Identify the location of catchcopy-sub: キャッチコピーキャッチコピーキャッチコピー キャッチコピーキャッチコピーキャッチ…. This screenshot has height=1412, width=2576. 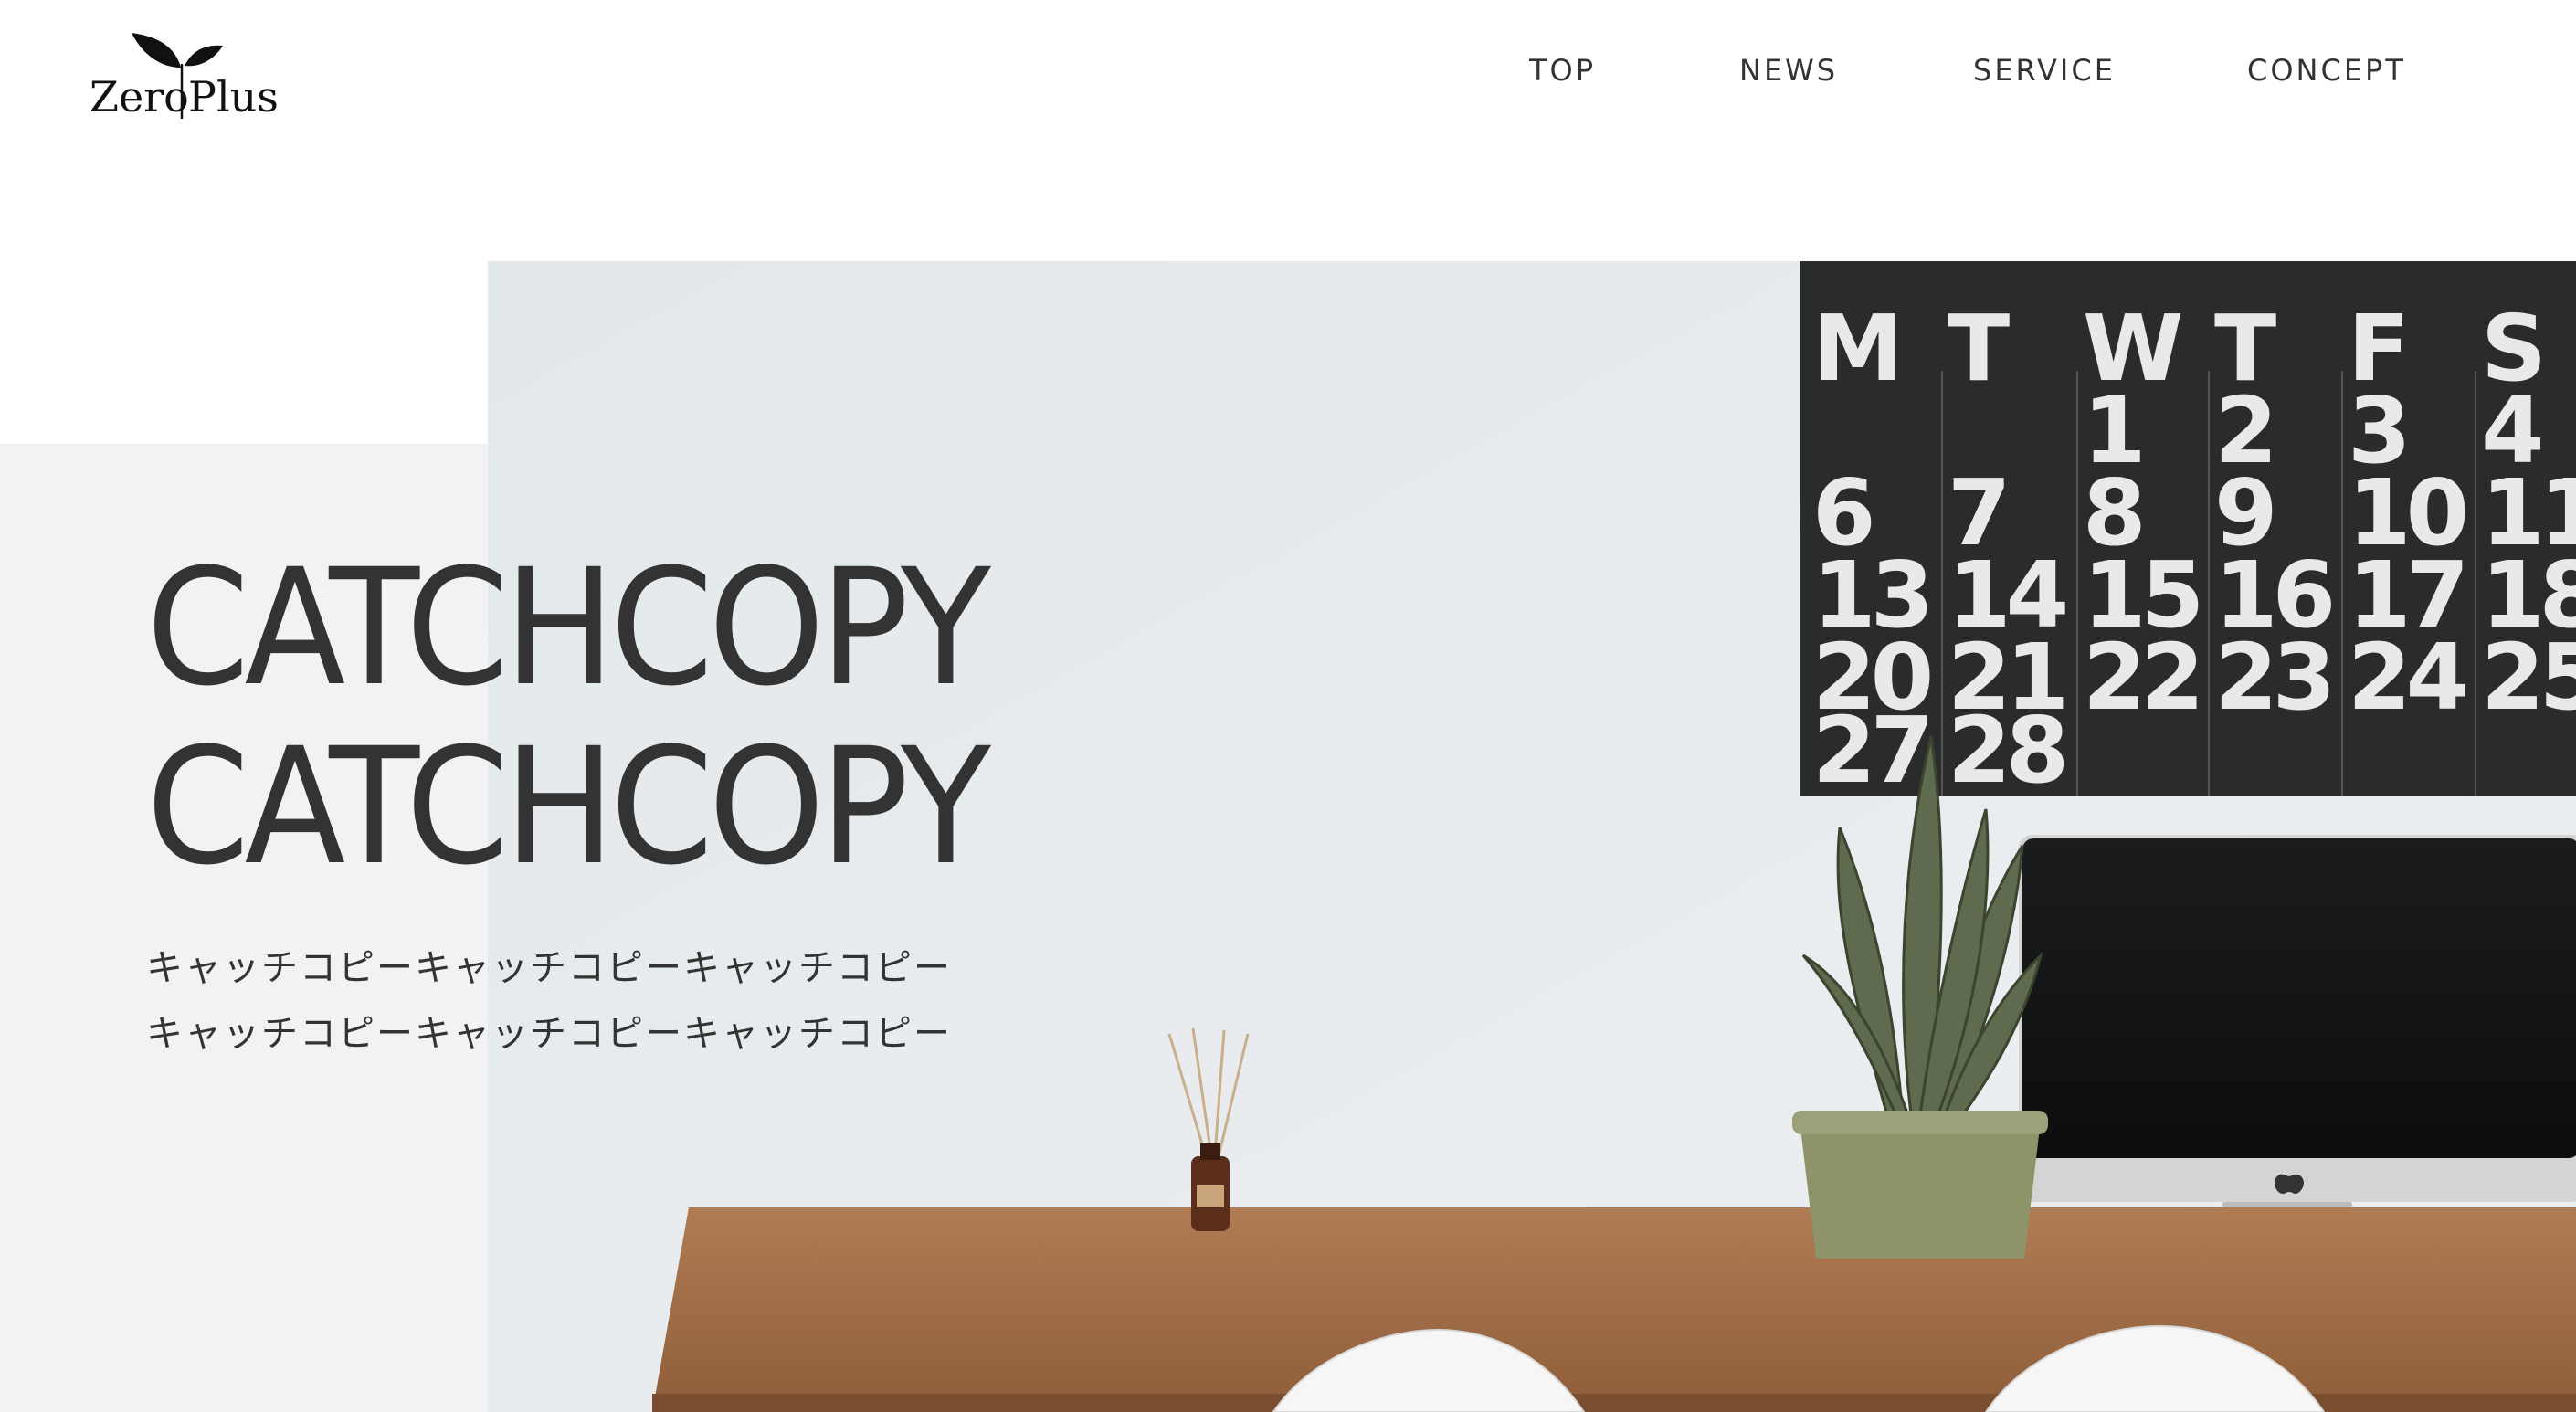
(602, 1001).